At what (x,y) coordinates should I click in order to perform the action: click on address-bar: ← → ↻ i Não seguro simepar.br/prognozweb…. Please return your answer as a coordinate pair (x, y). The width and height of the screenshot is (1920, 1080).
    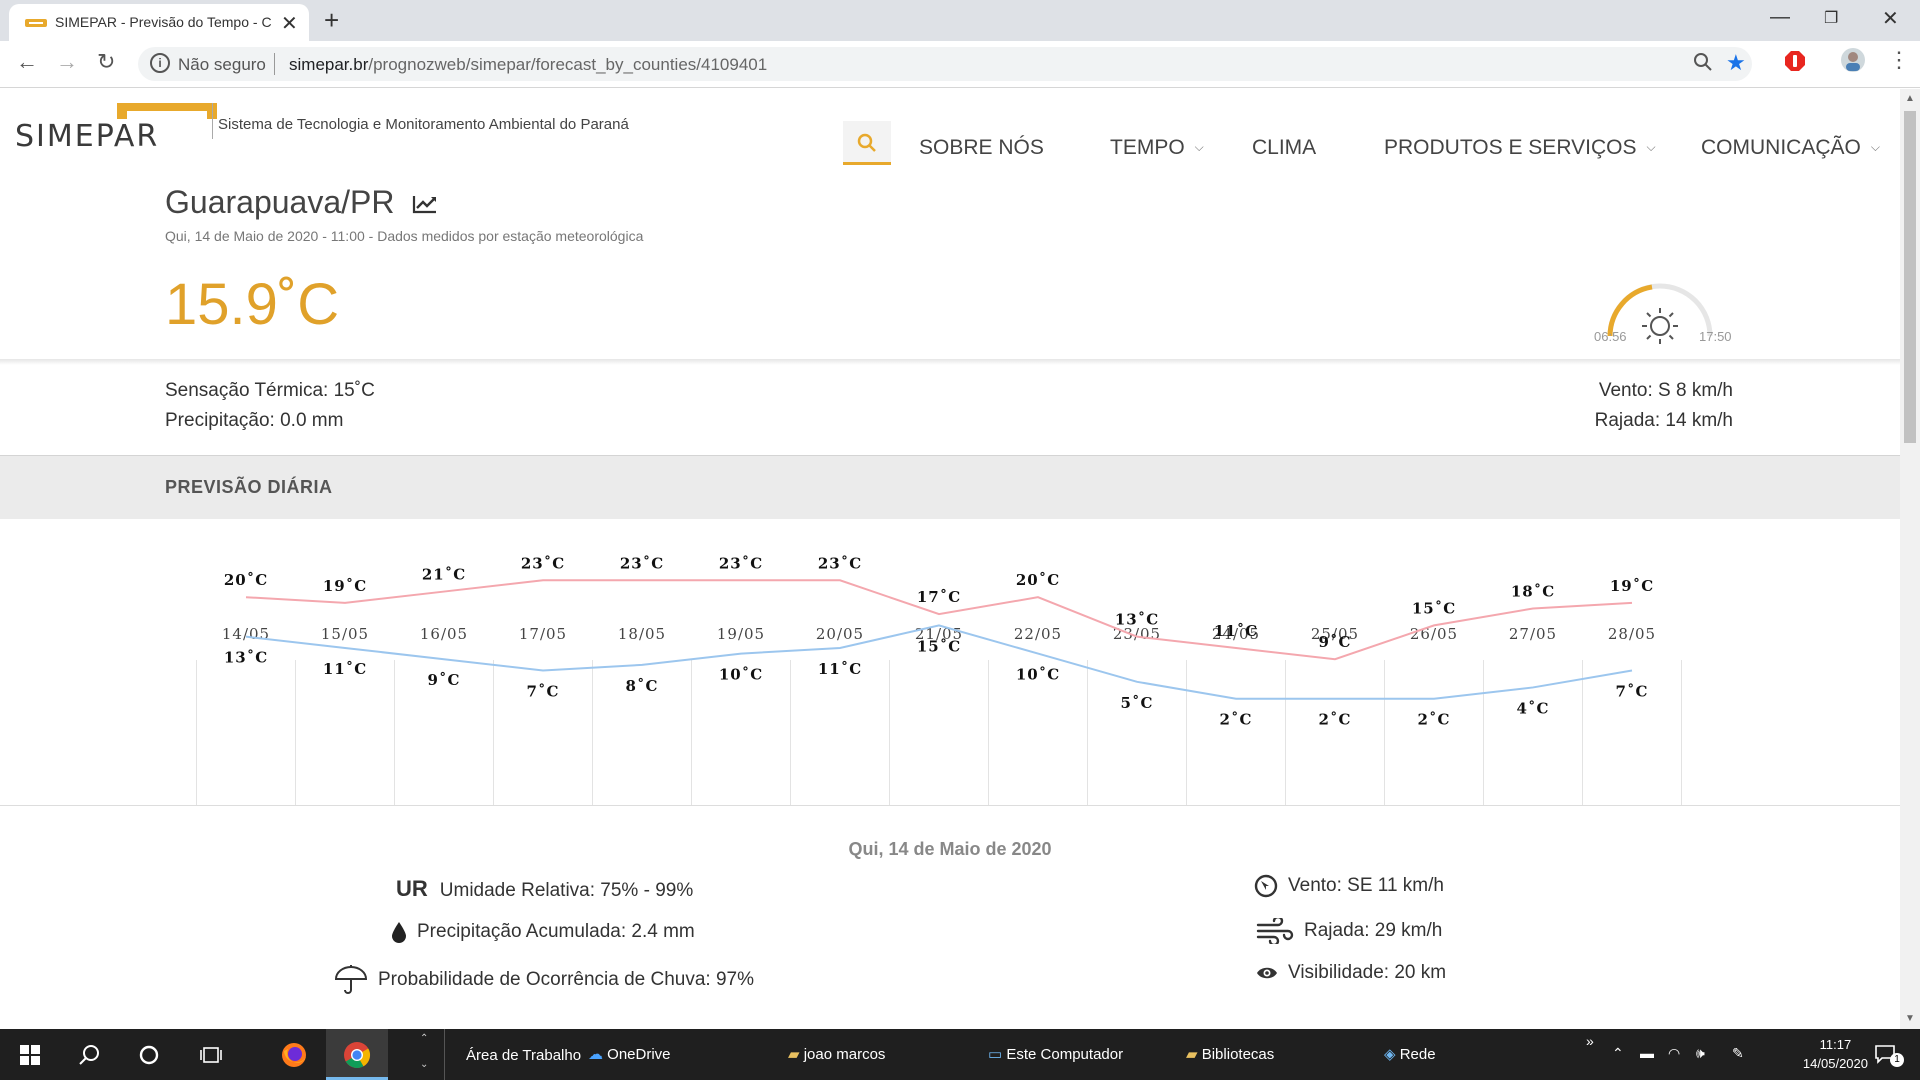
    Looking at the image, I should click on (960, 64).